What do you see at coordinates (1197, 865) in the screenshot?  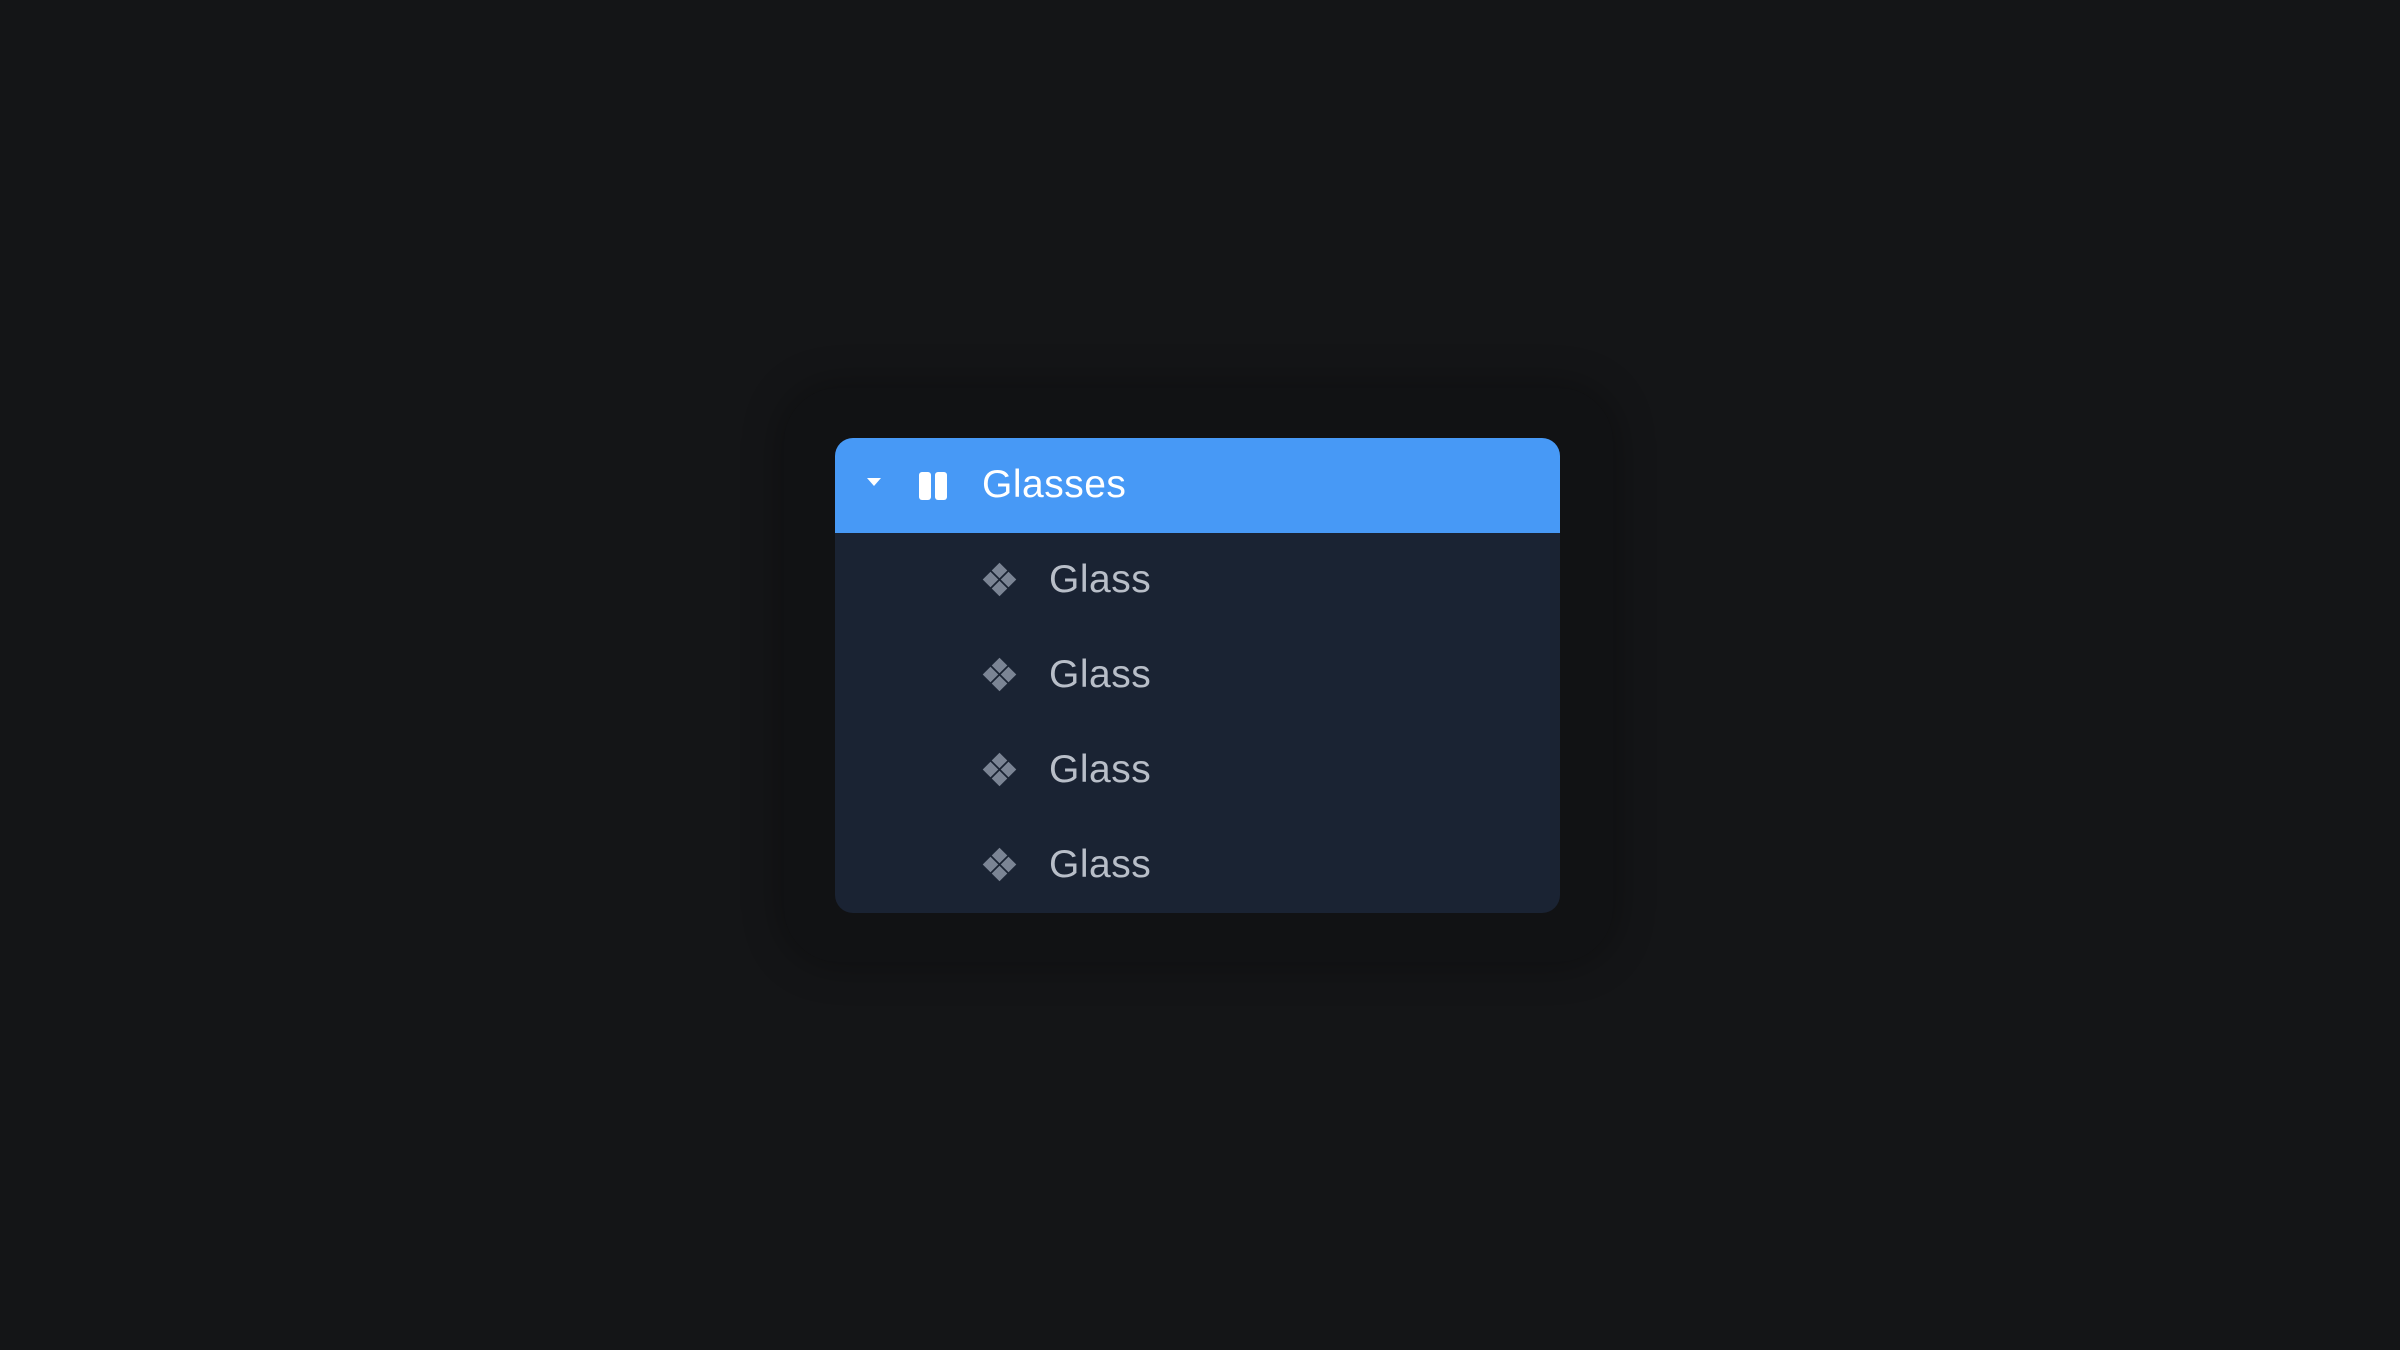 I see `layer-row-glass-4: Glass` at bounding box center [1197, 865].